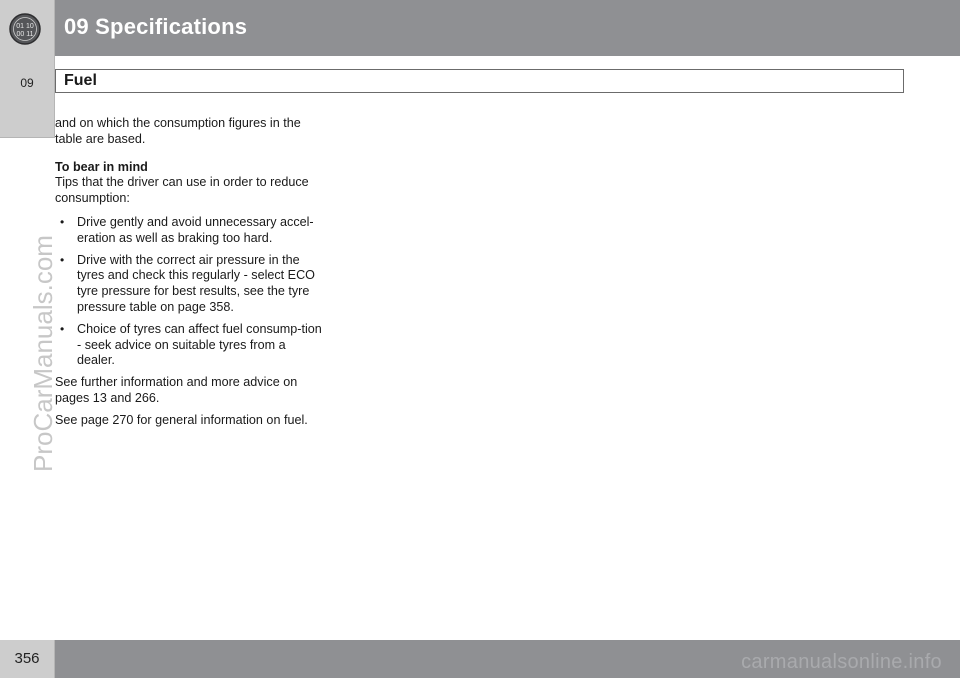 The height and width of the screenshot is (678, 960). I want to click on section-title: Fuel, so click(80, 80).